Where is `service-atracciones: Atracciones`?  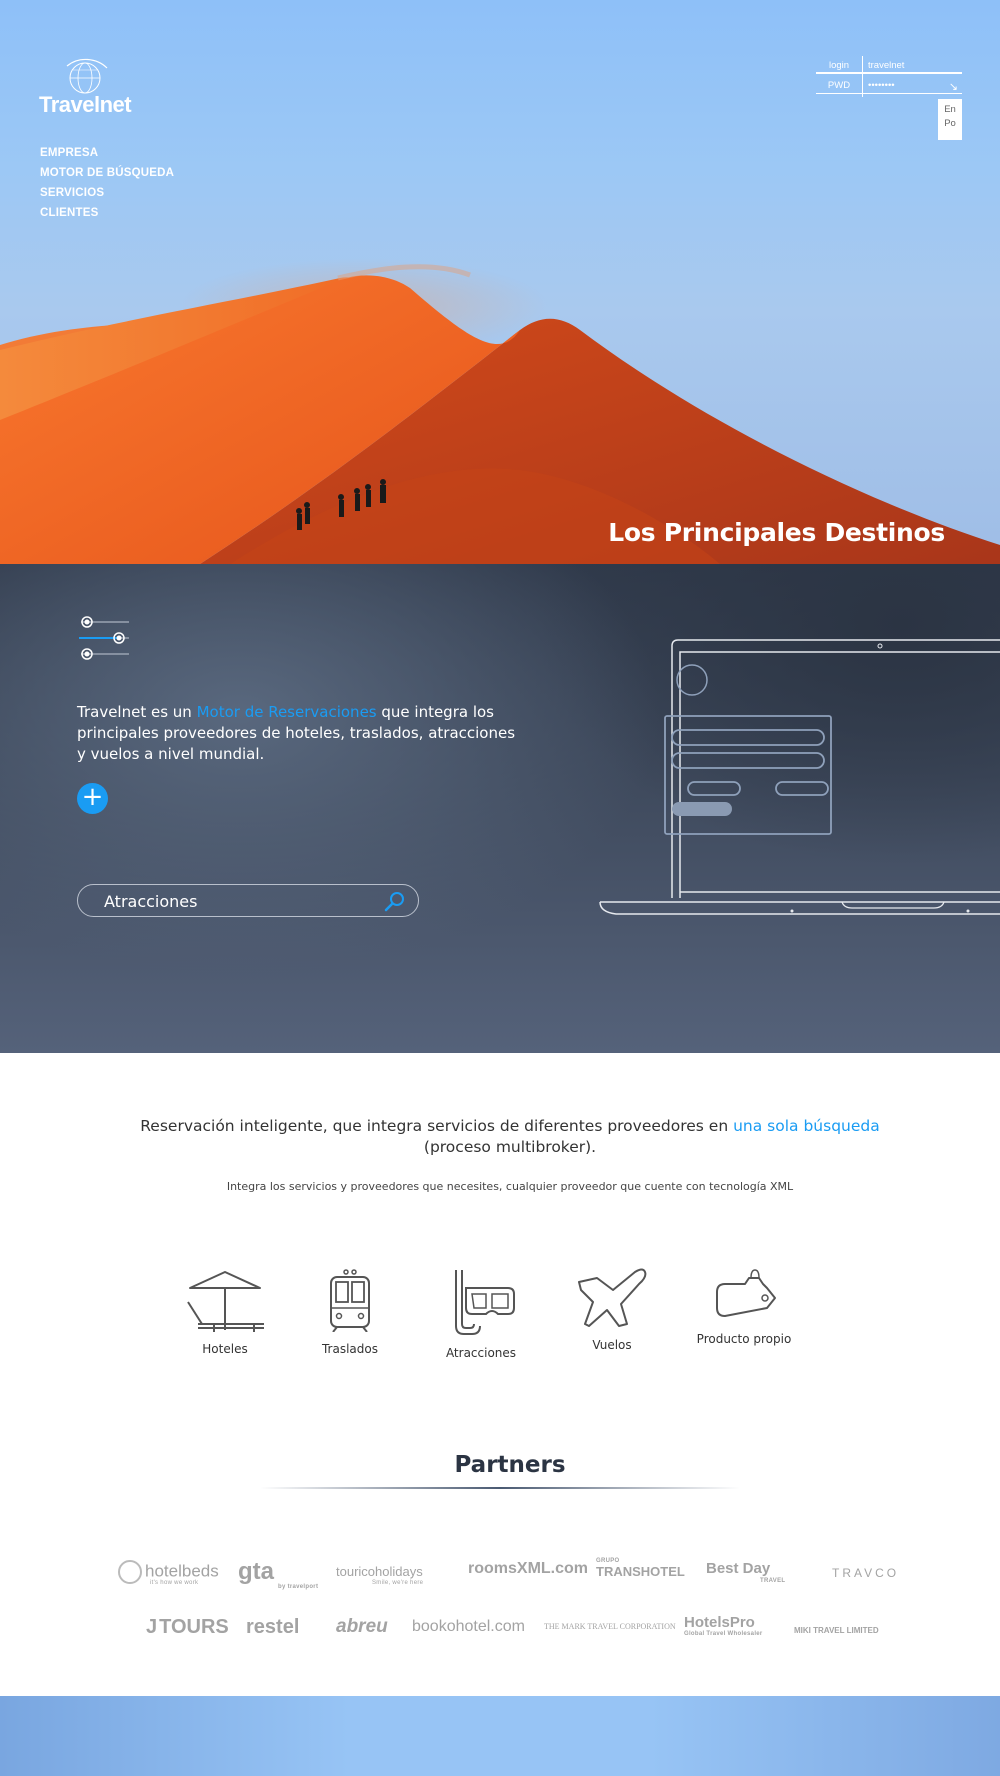
service-atracciones: Atracciones is located at coordinates (481, 1314).